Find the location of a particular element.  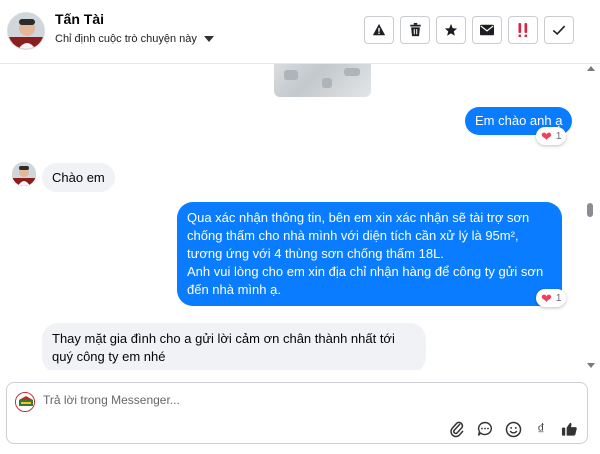

composer-tools: ₫ is located at coordinates (513, 429).